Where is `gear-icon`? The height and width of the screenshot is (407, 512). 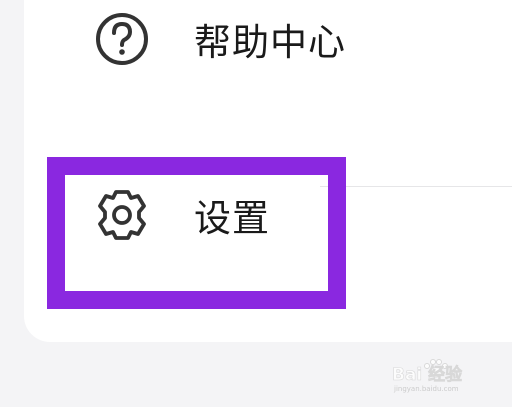
gear-icon is located at coordinates (122, 215).